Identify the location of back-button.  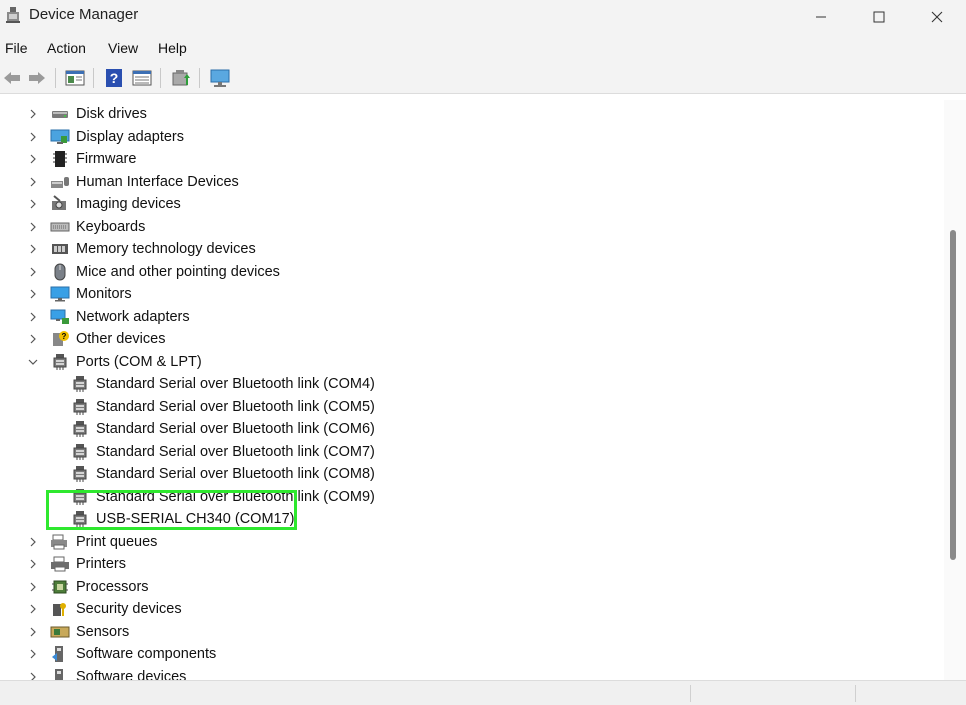
(12, 78).